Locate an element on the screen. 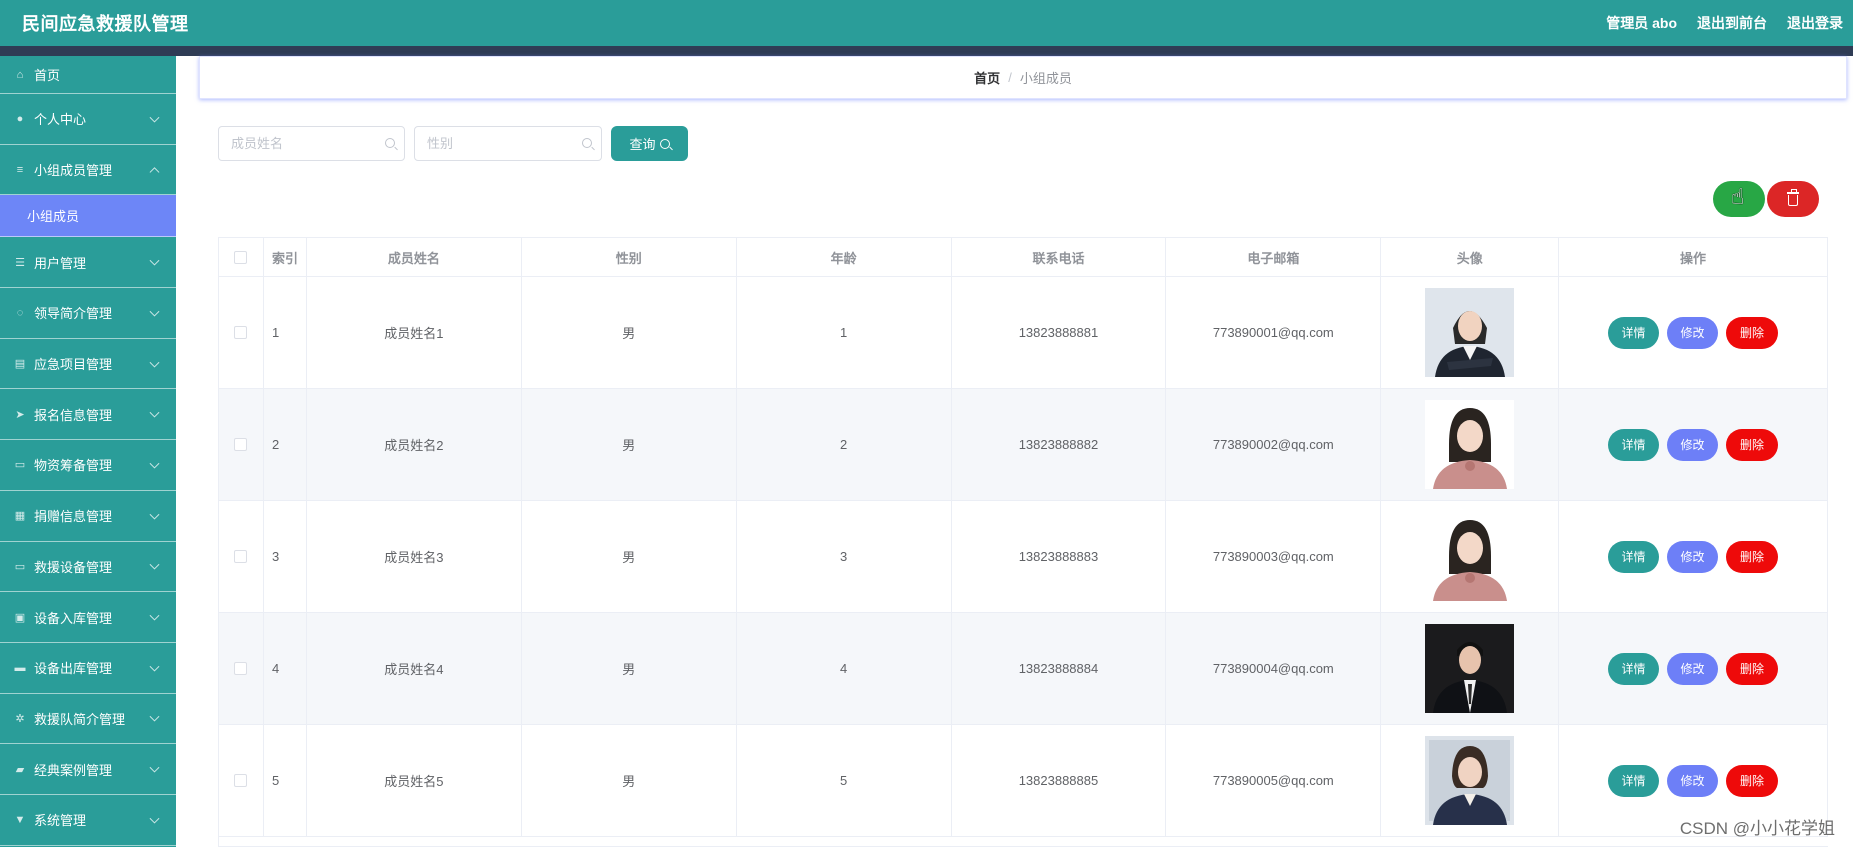  breadcrumb: 首页 / 小组成员 is located at coordinates (1023, 77).